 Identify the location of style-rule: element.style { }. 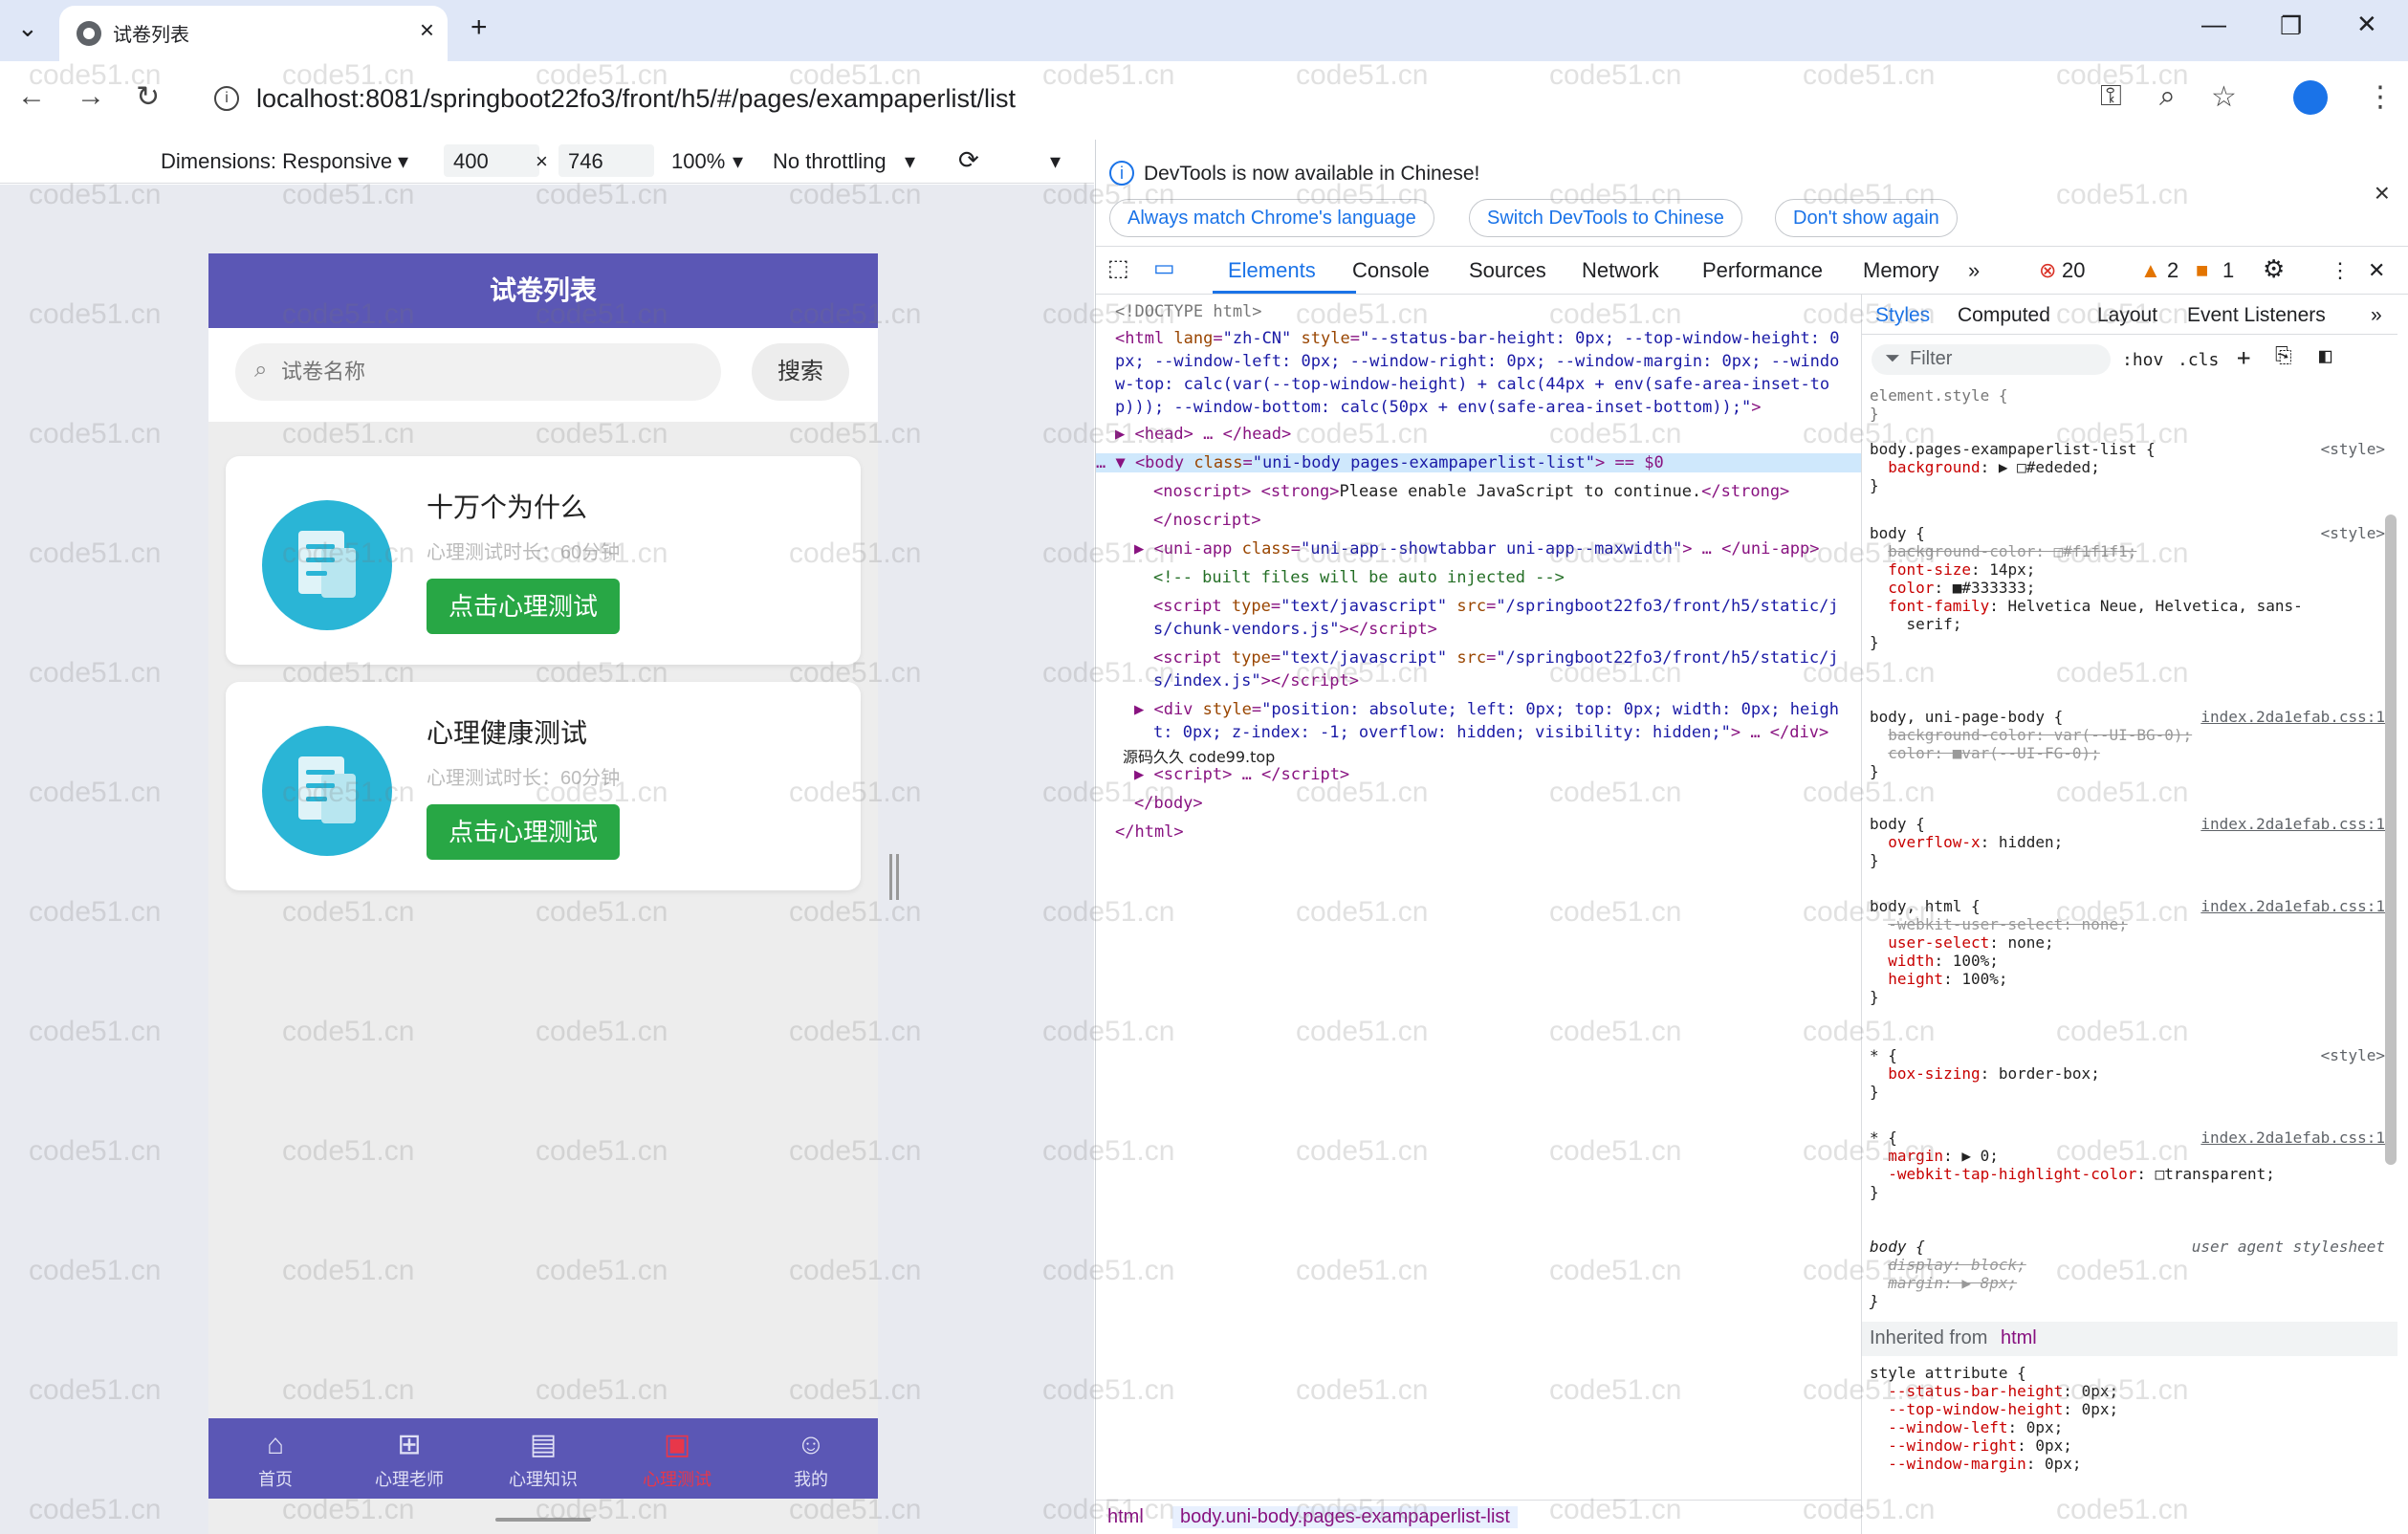
(1939, 404).